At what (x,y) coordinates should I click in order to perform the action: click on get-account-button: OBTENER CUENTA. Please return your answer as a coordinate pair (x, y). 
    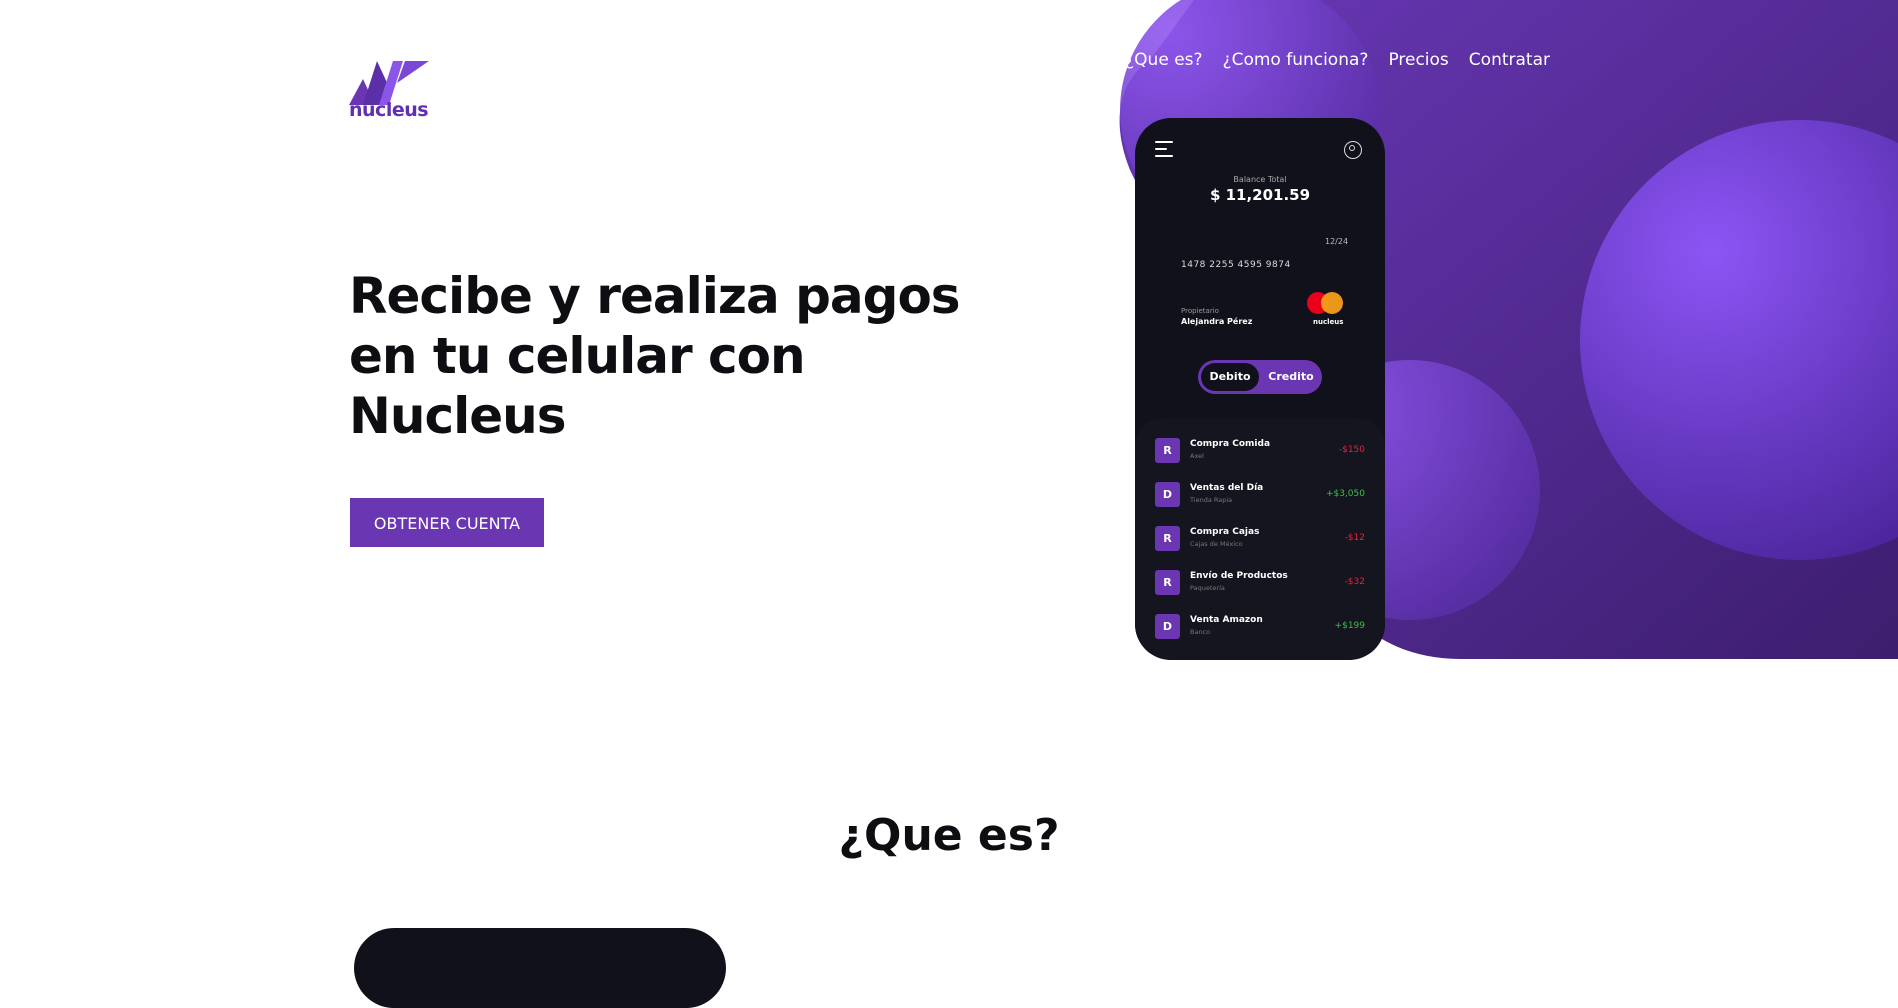
    Looking at the image, I should click on (447, 522).